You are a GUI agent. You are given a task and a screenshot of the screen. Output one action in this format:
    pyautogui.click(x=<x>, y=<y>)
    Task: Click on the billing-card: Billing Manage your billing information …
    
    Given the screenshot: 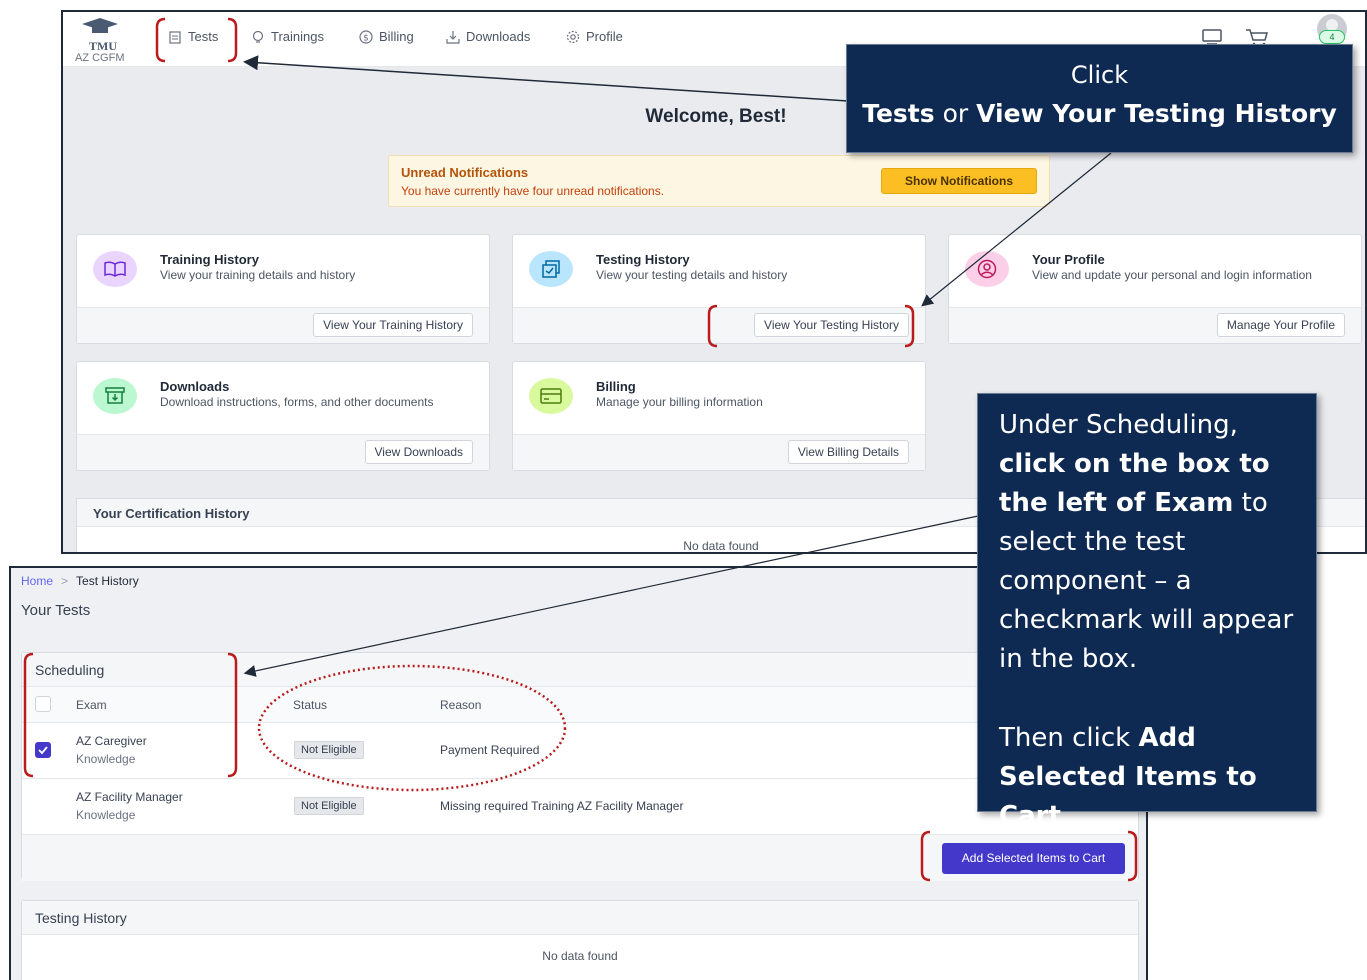 What is the action you would take?
    pyautogui.click(x=719, y=416)
    